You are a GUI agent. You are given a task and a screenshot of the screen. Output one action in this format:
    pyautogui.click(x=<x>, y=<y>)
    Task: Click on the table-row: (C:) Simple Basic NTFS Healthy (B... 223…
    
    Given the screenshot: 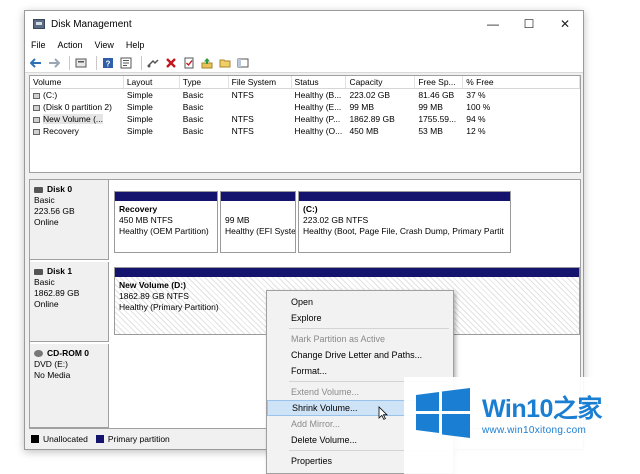 What is the action you would take?
    pyautogui.click(x=305, y=95)
    